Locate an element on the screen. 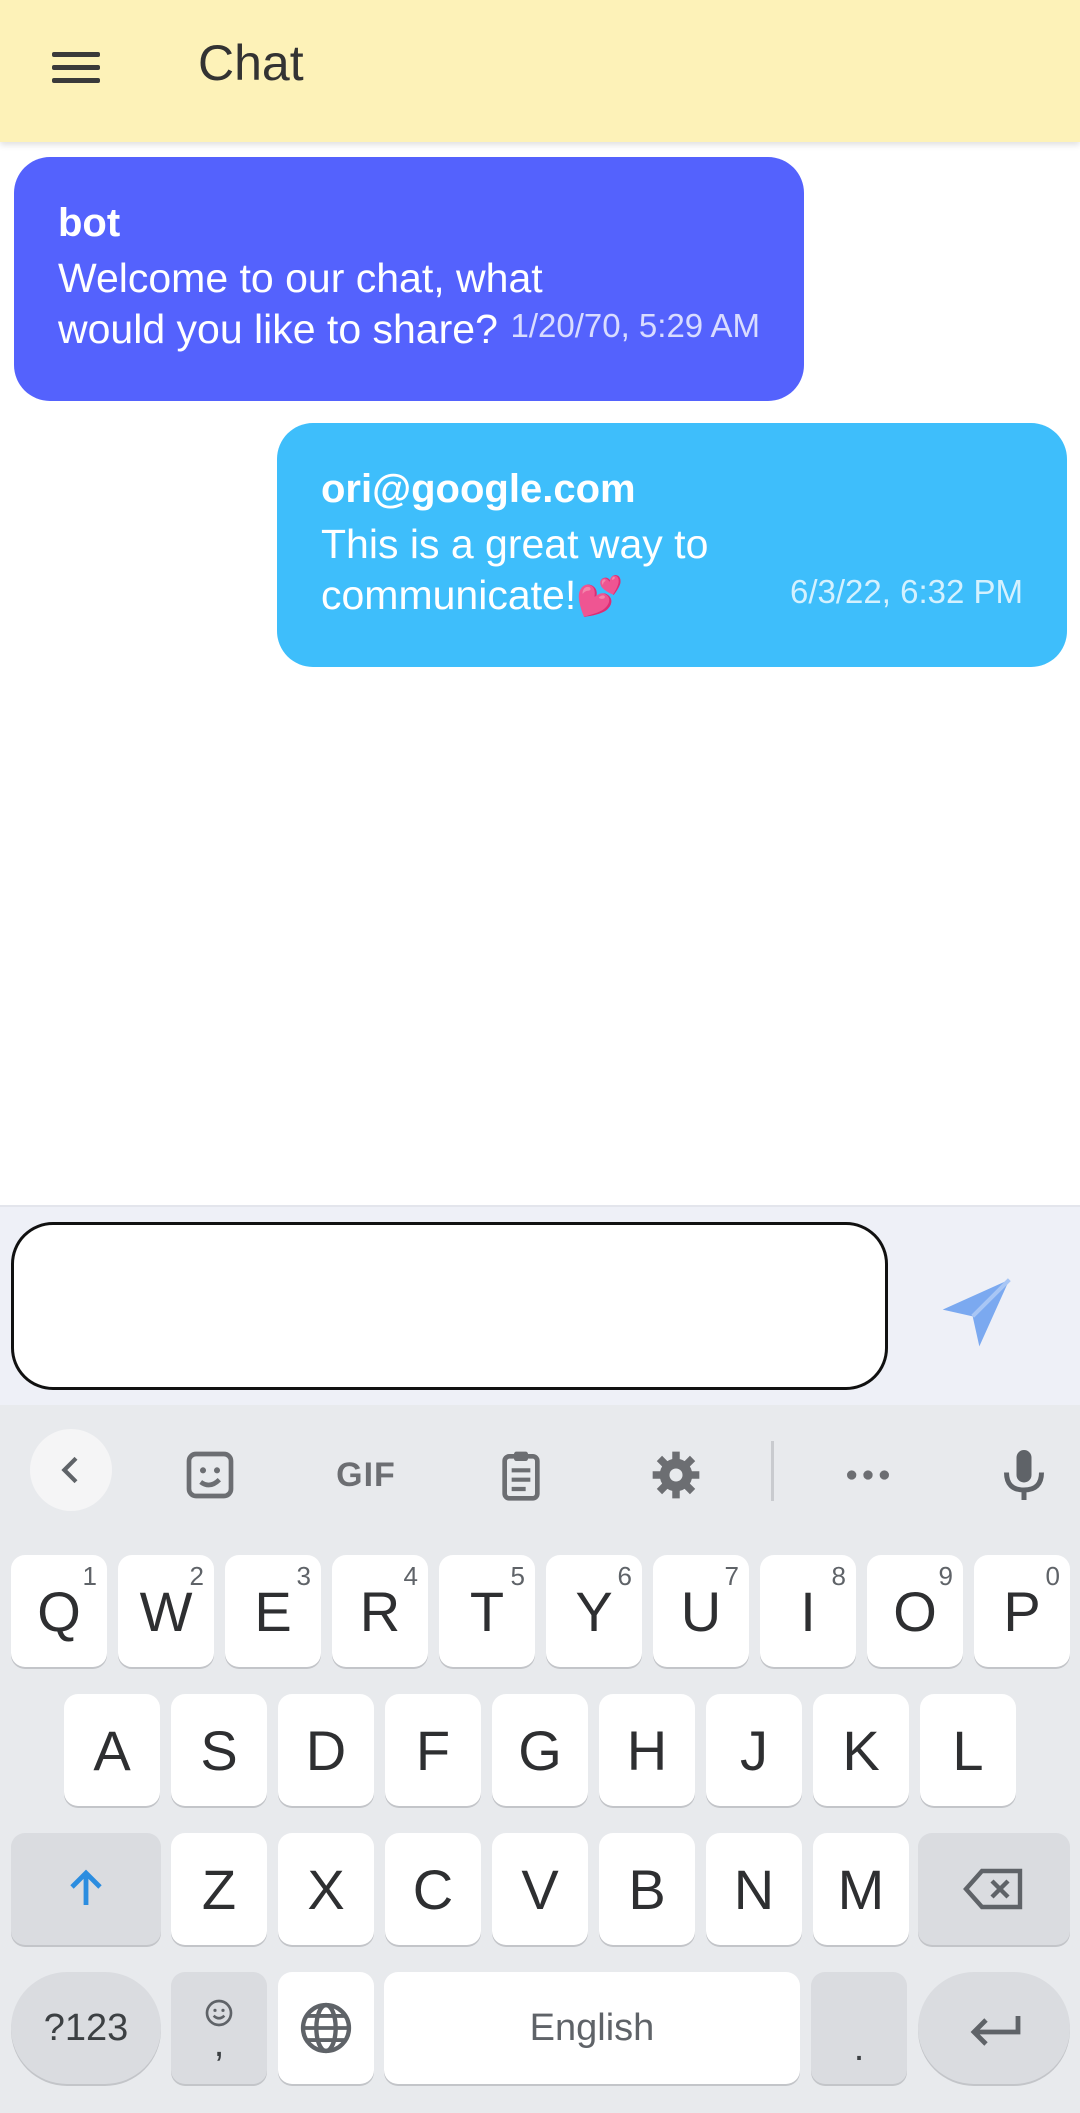 Image resolution: width=1080 pixels, height=2113 pixels. symbols-key: ?123 is located at coordinates (86, 2028).